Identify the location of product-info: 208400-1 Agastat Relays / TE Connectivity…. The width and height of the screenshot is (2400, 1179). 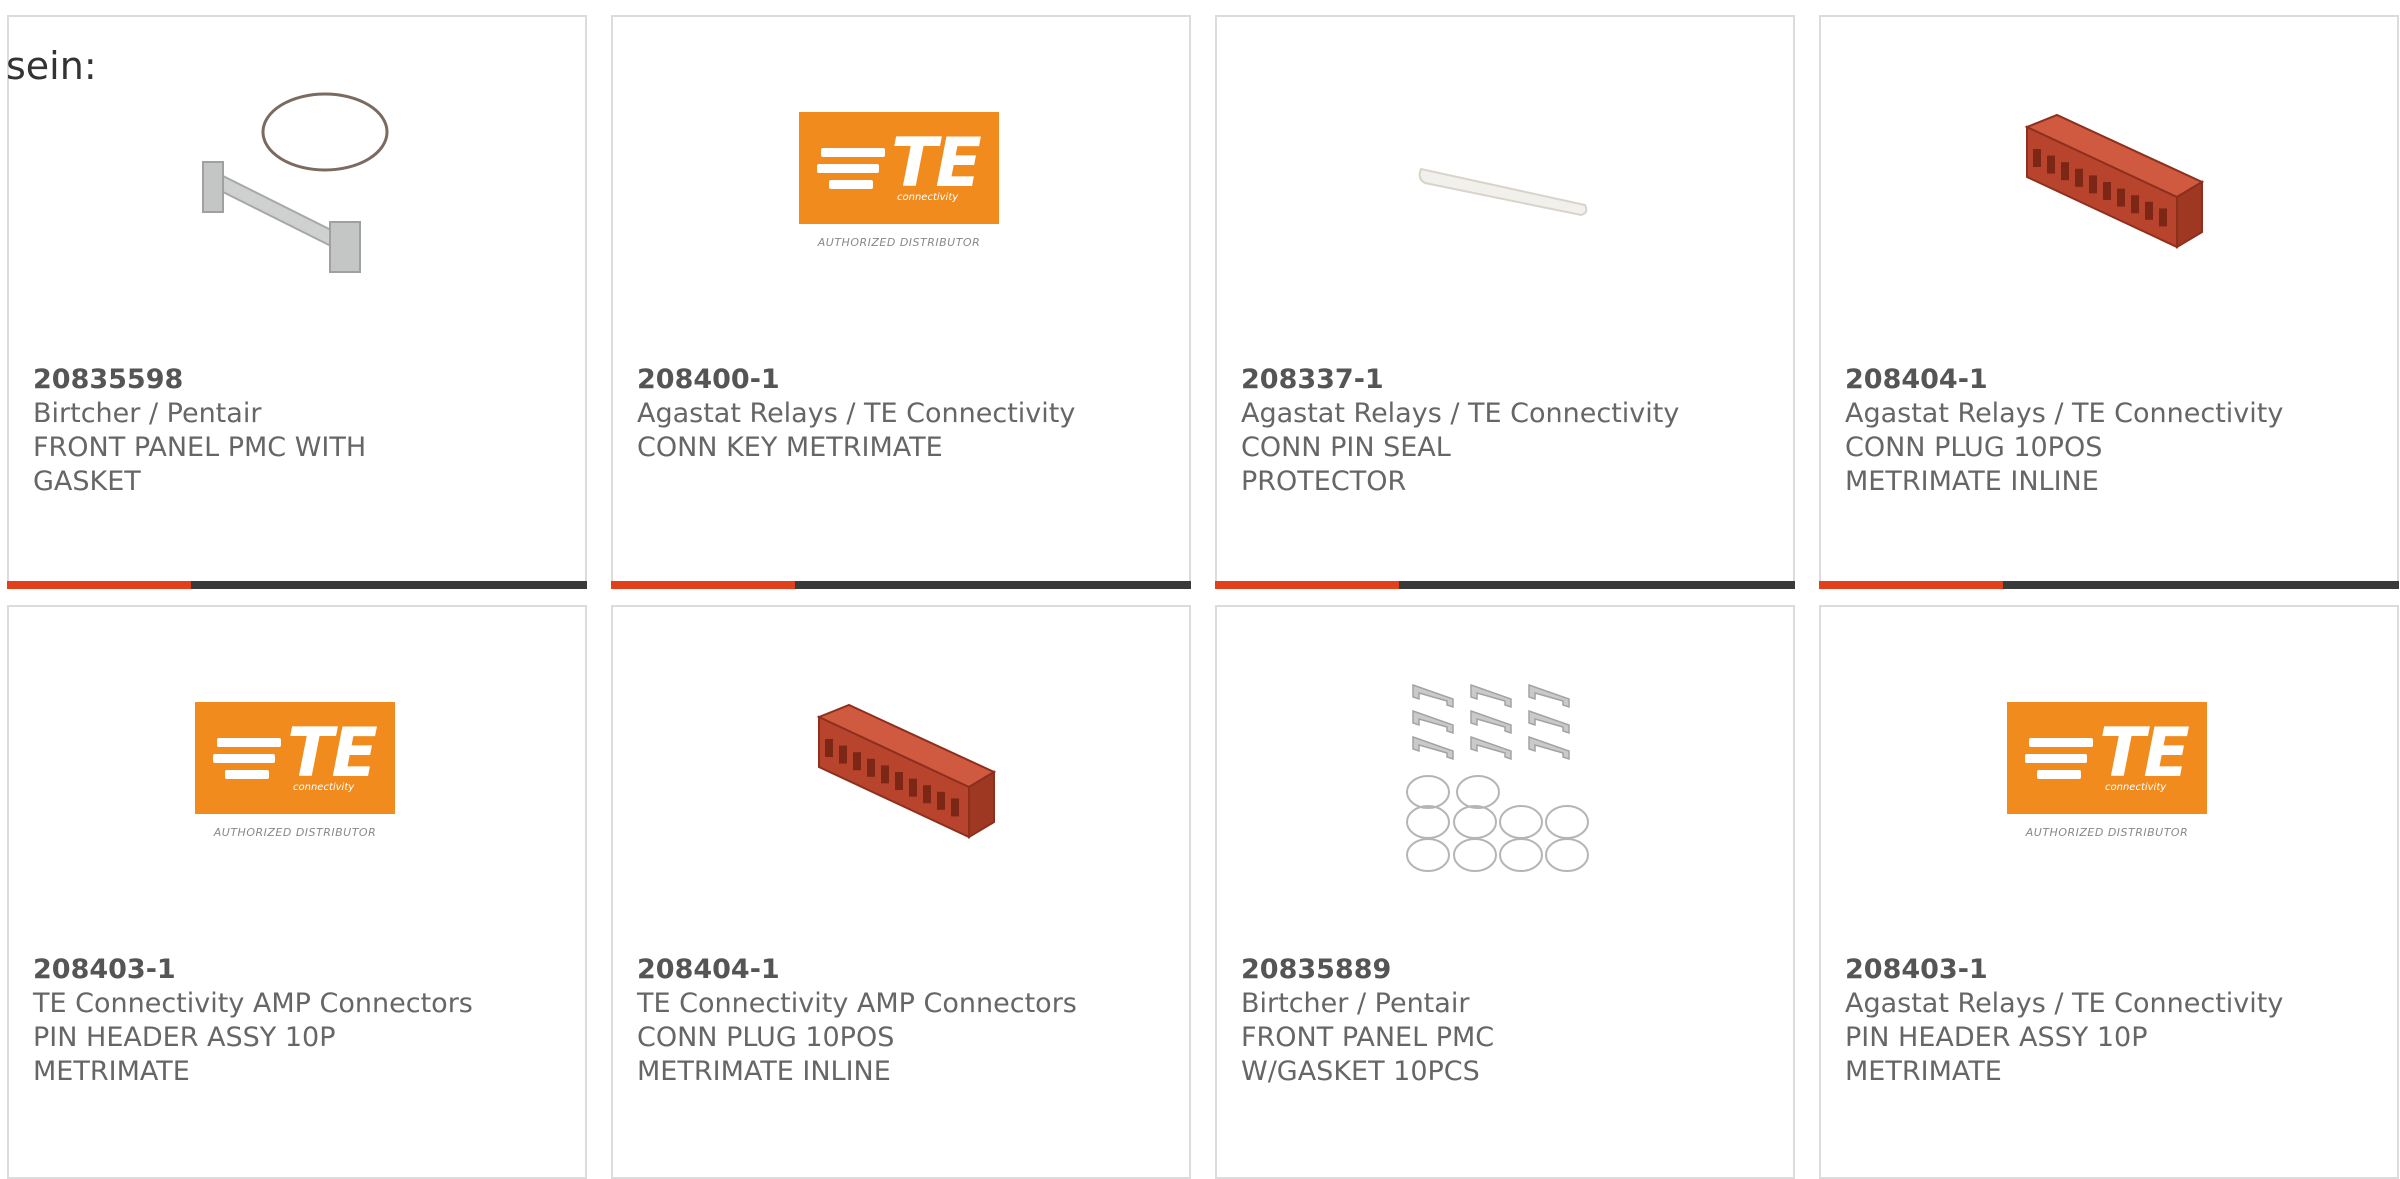
(901, 414).